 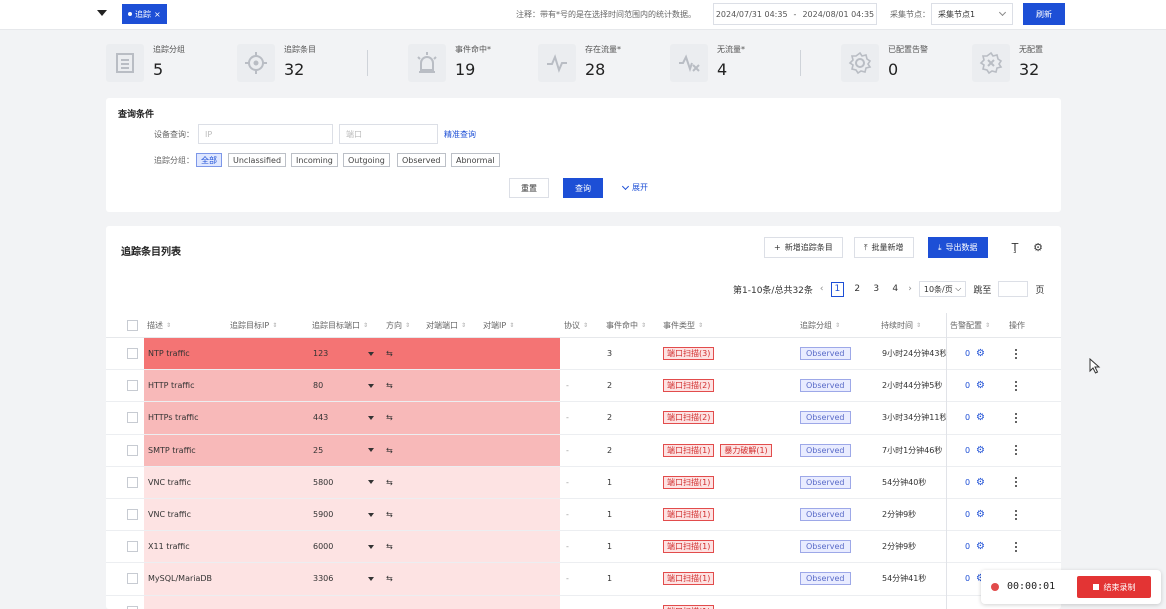 What do you see at coordinates (683, 325) in the screenshot?
I see `col-event-type: 事件类型 ⇕` at bounding box center [683, 325].